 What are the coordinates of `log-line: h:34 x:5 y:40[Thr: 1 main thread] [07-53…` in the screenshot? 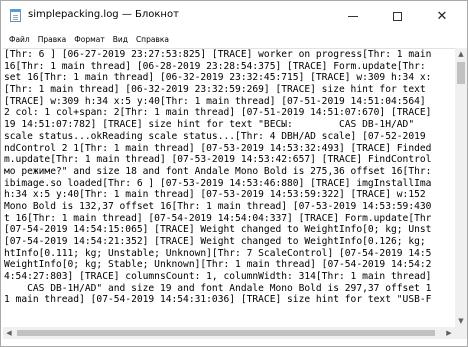 It's located at (215, 195).